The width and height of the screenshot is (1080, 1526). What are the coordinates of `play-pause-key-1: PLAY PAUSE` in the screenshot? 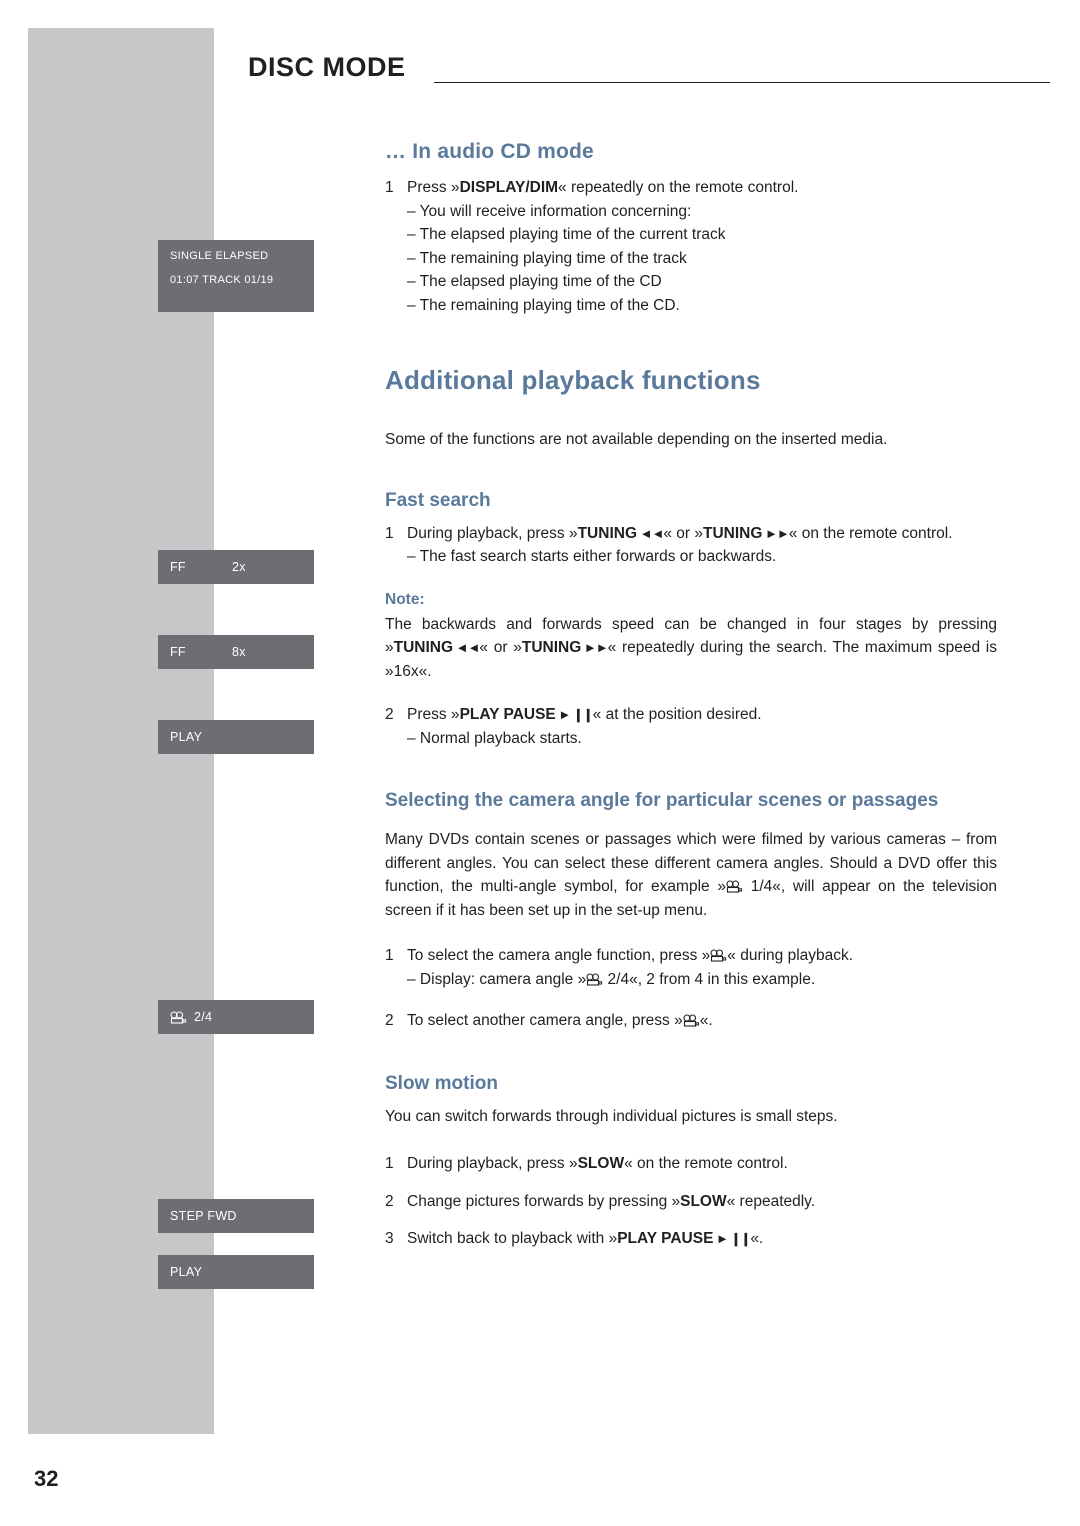 It's located at (507, 714).